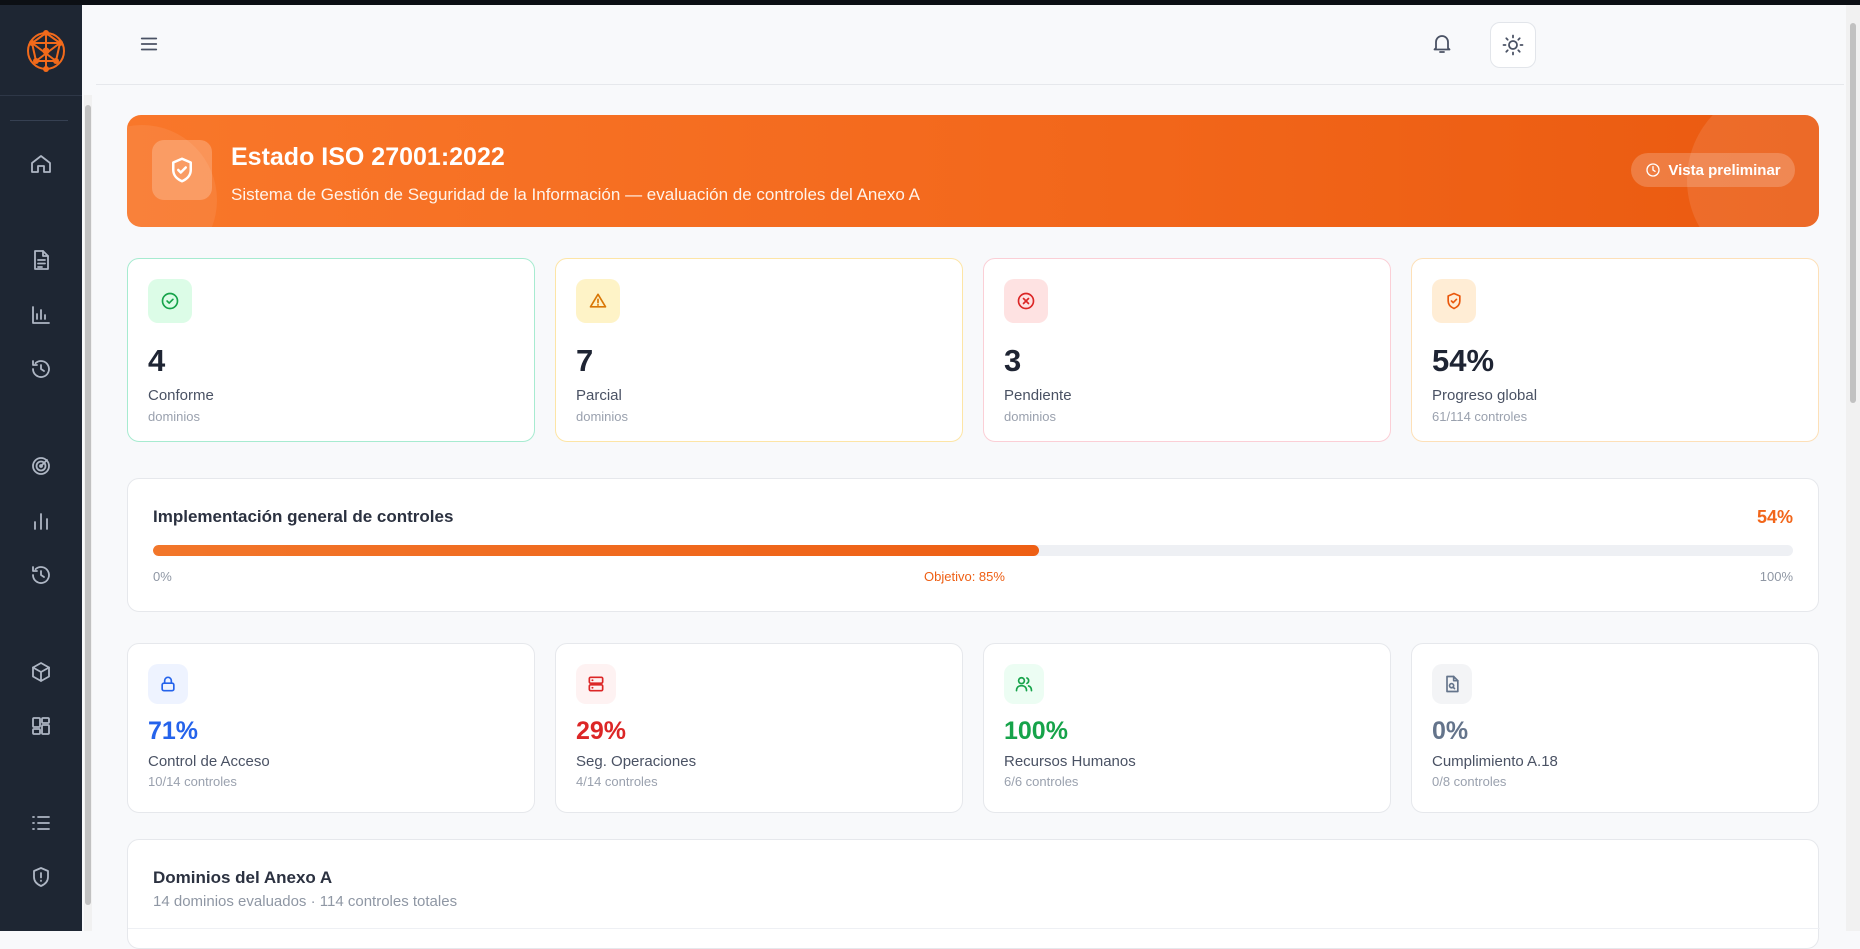 Image resolution: width=1860 pixels, height=949 pixels. What do you see at coordinates (1452, 684) in the screenshot?
I see `file-search-icon` at bounding box center [1452, 684].